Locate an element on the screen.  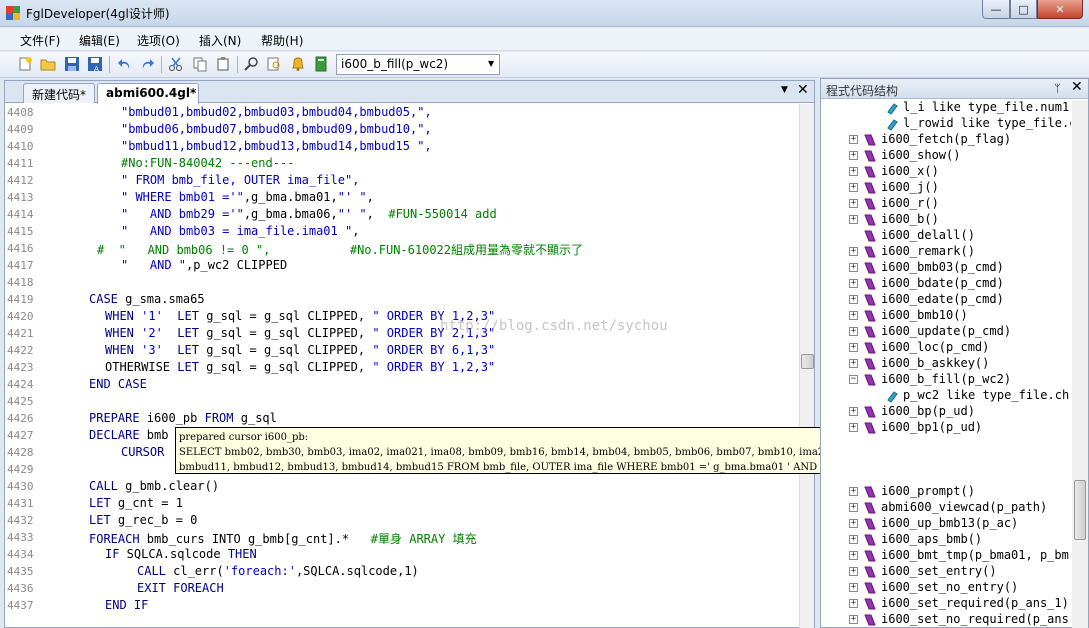
find-icon is located at coordinates (252, 64).